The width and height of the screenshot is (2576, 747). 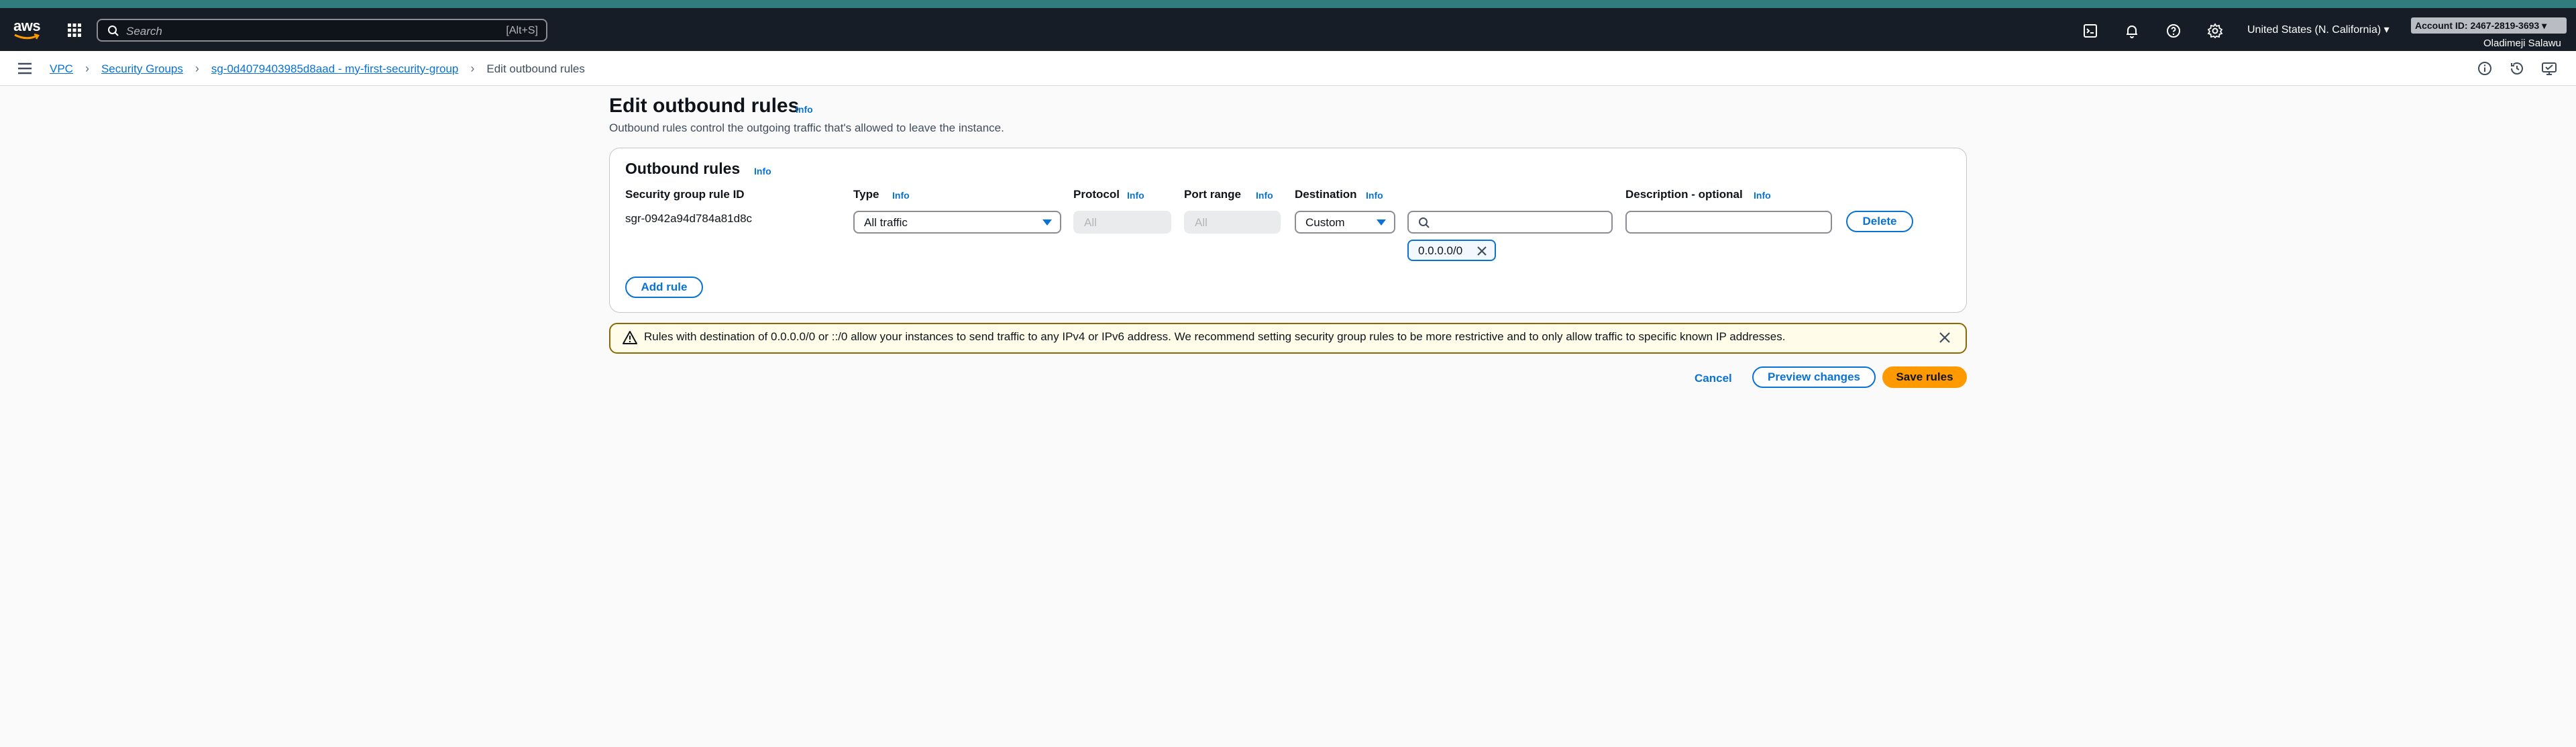 I want to click on rule-id-value: sgr-0942a94d784a81d8c, so click(x=689, y=219).